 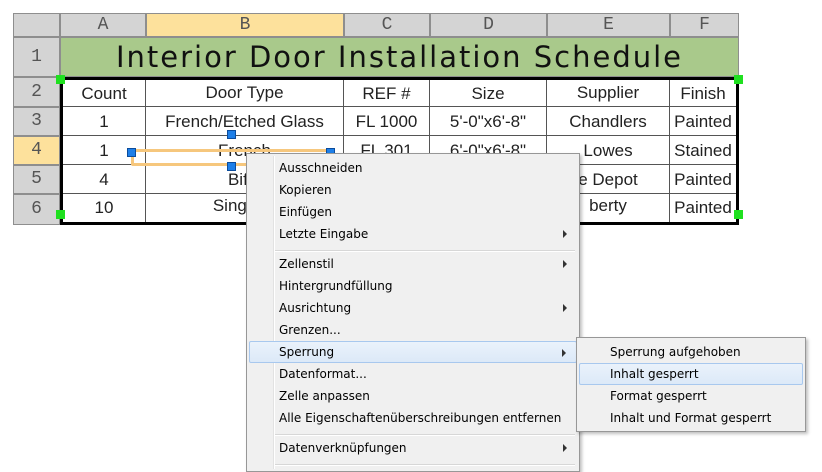 I want to click on column-header-b: B, so click(x=245, y=25).